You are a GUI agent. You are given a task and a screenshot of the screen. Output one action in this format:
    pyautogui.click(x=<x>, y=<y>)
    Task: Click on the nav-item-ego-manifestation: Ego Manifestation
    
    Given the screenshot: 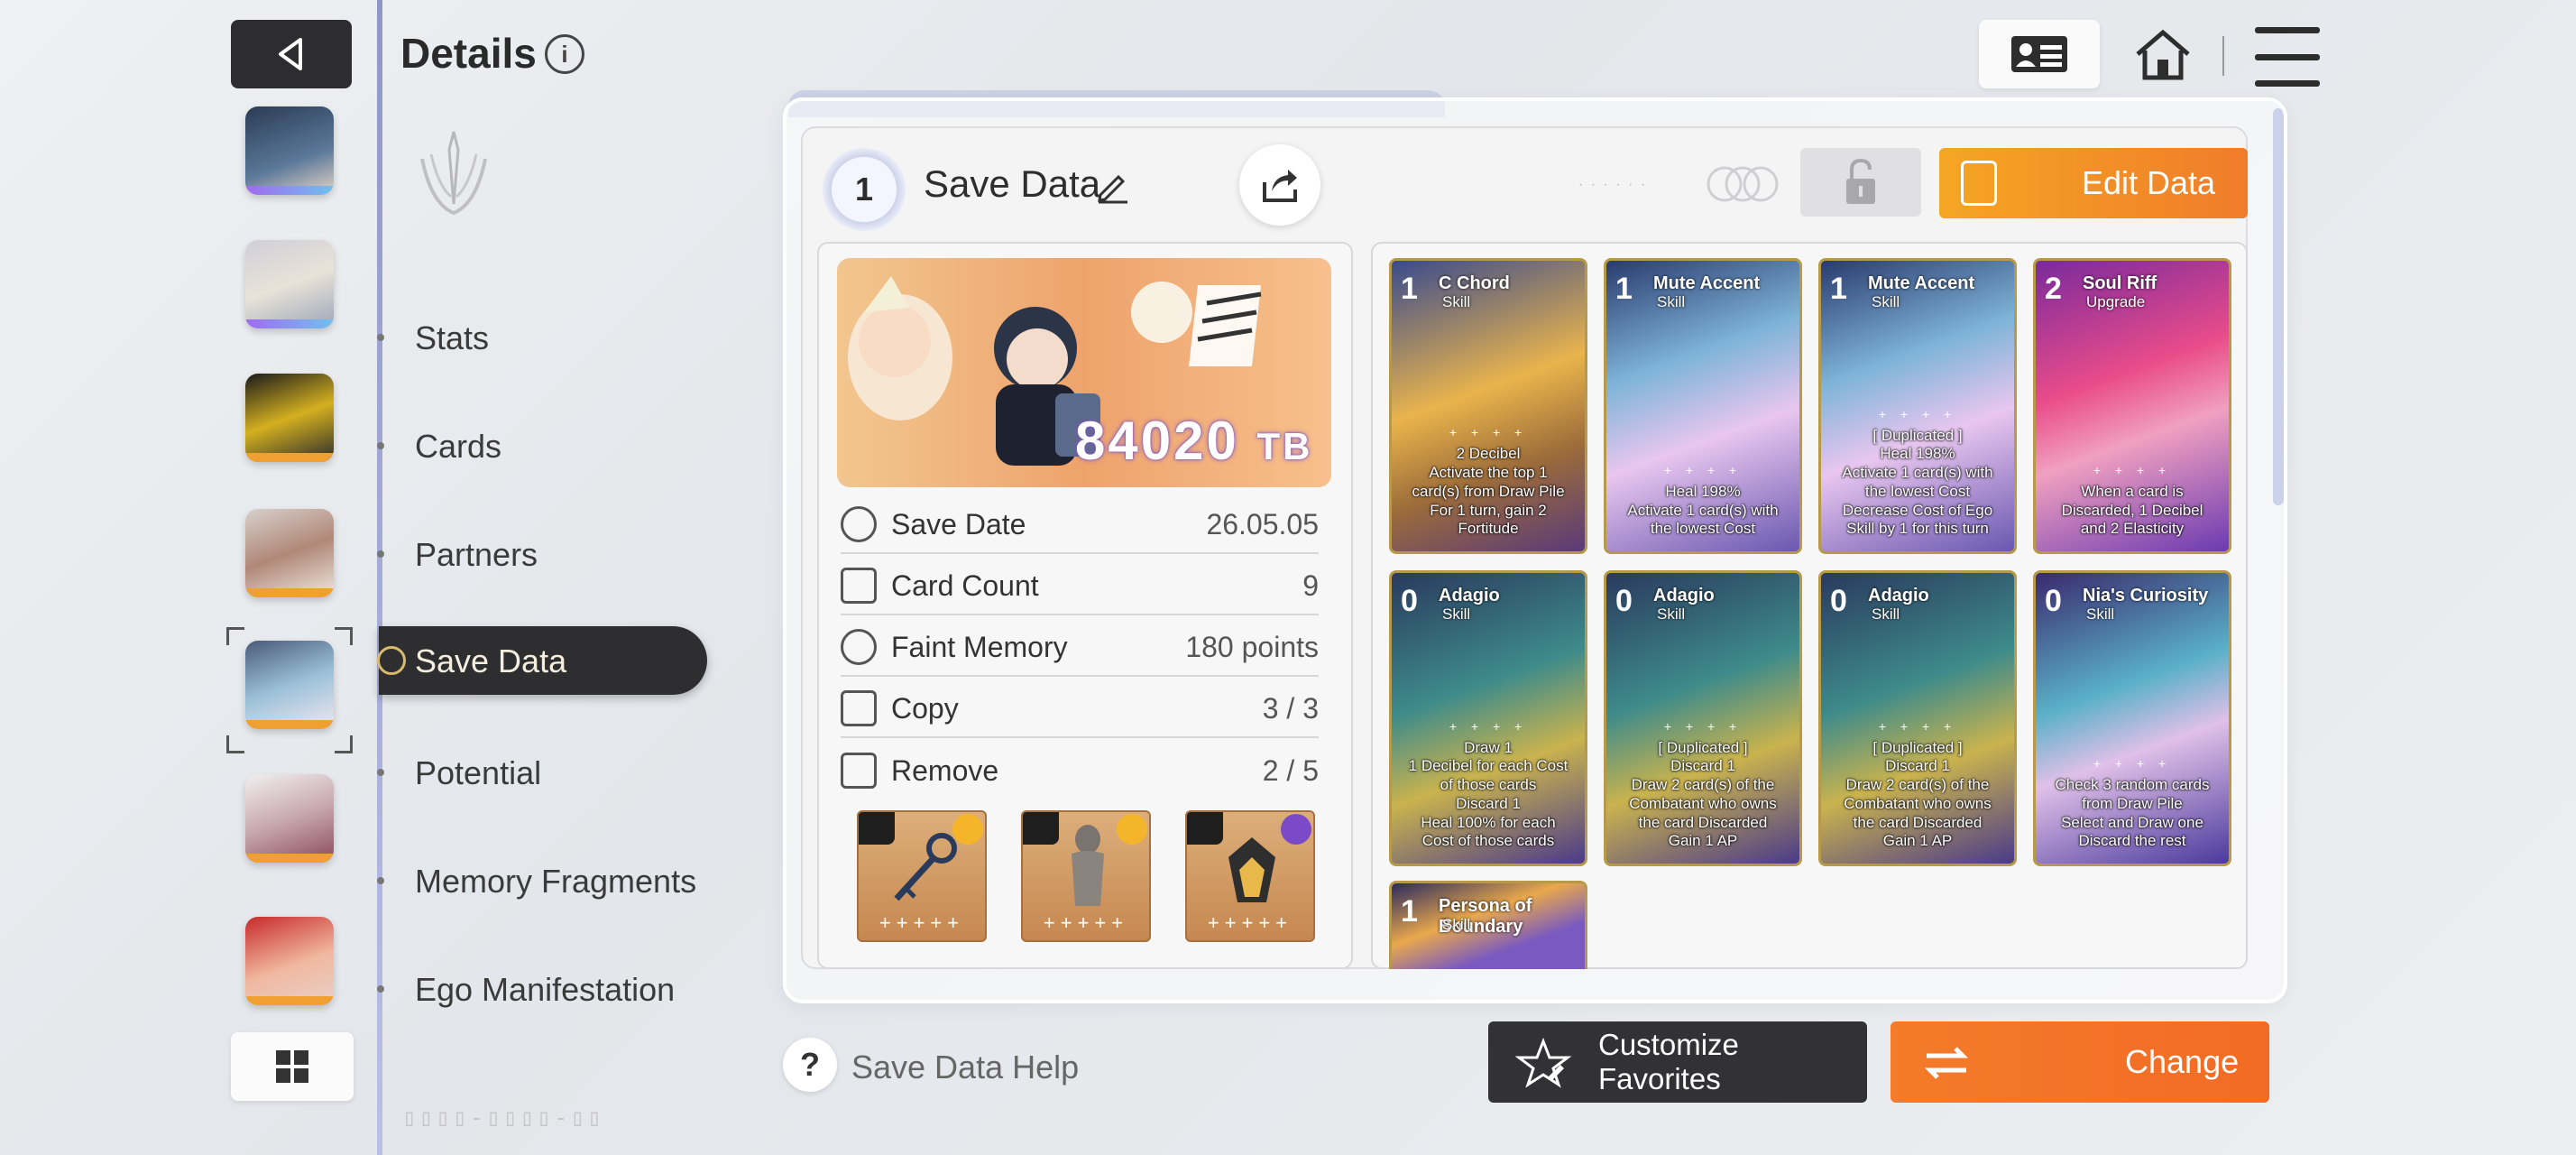 What is the action you would take?
    pyautogui.click(x=545, y=990)
    